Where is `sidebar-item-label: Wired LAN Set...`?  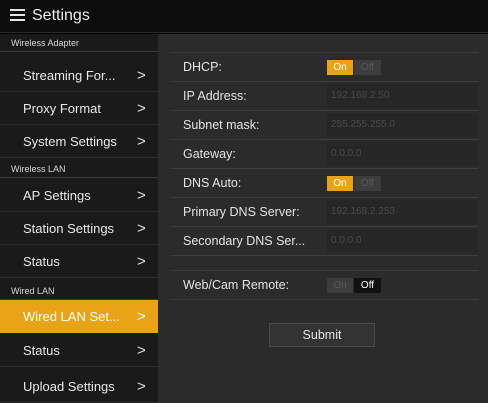
sidebar-item-label: Wired LAN Set... is located at coordinates (71, 316).